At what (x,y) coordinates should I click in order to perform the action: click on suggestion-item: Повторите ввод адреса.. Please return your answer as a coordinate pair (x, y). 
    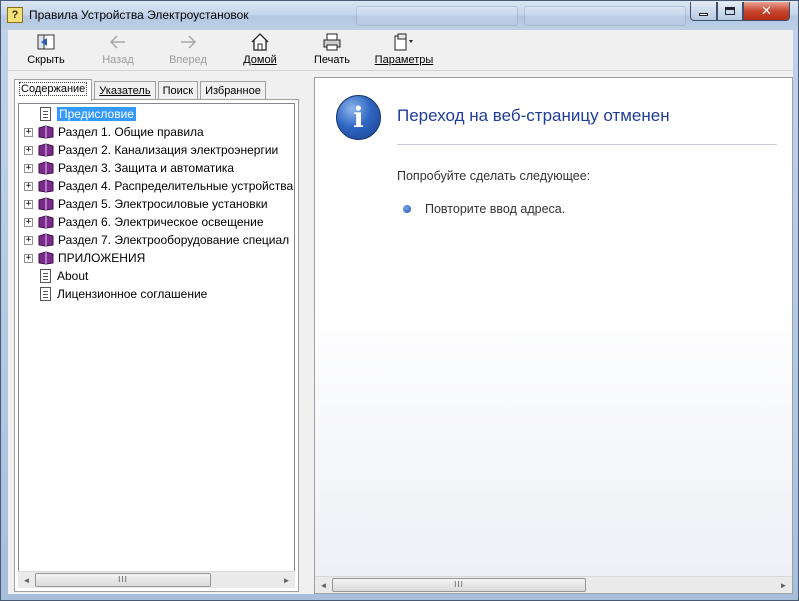
    Looking at the image, I should click on (484, 209).